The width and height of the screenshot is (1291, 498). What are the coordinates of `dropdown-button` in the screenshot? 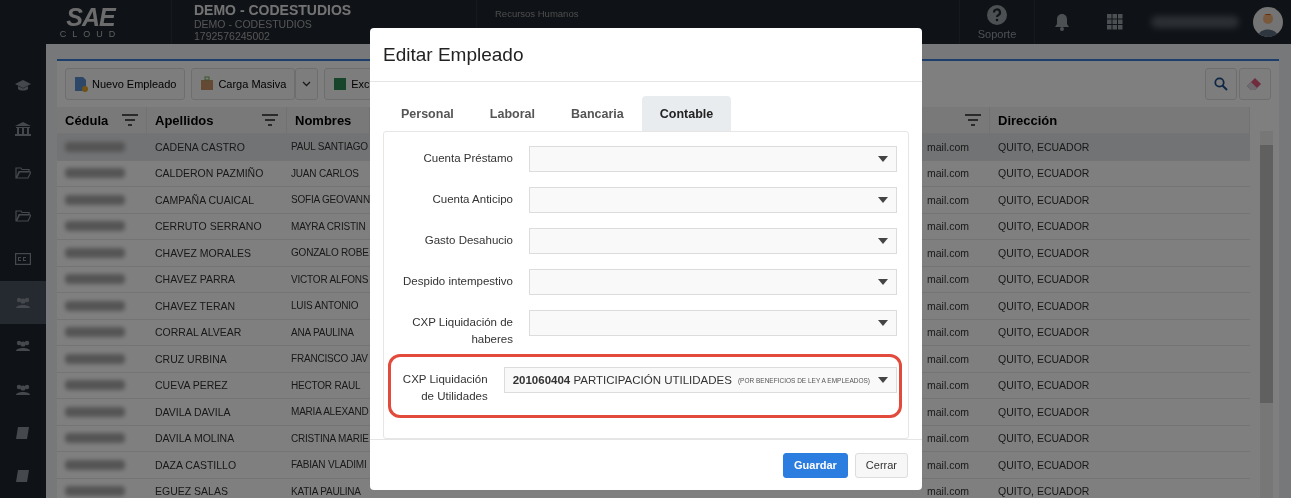 It's located at (307, 84).